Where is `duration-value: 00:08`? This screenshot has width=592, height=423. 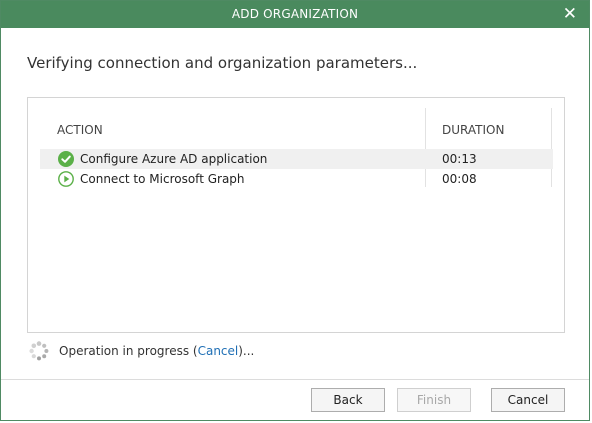 duration-value: 00:08 is located at coordinates (459, 179).